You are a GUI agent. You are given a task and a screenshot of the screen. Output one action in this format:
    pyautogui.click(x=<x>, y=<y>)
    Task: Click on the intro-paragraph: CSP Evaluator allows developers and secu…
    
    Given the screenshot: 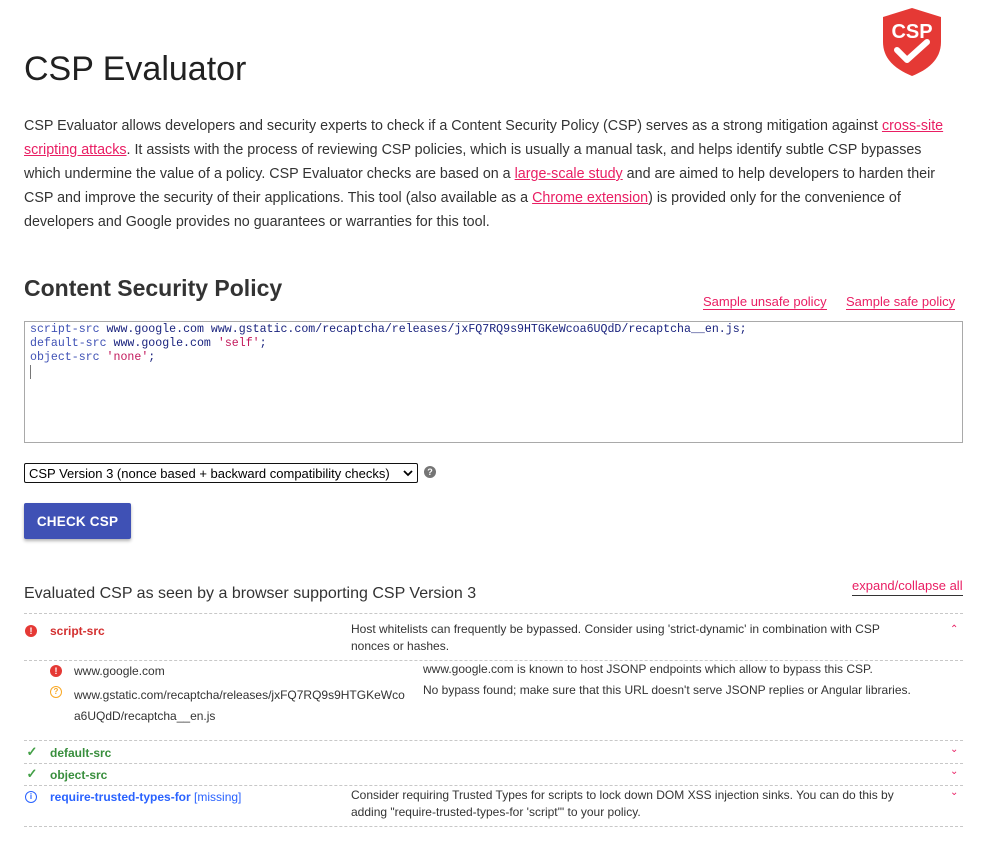 What is the action you would take?
    pyautogui.click(x=484, y=174)
    